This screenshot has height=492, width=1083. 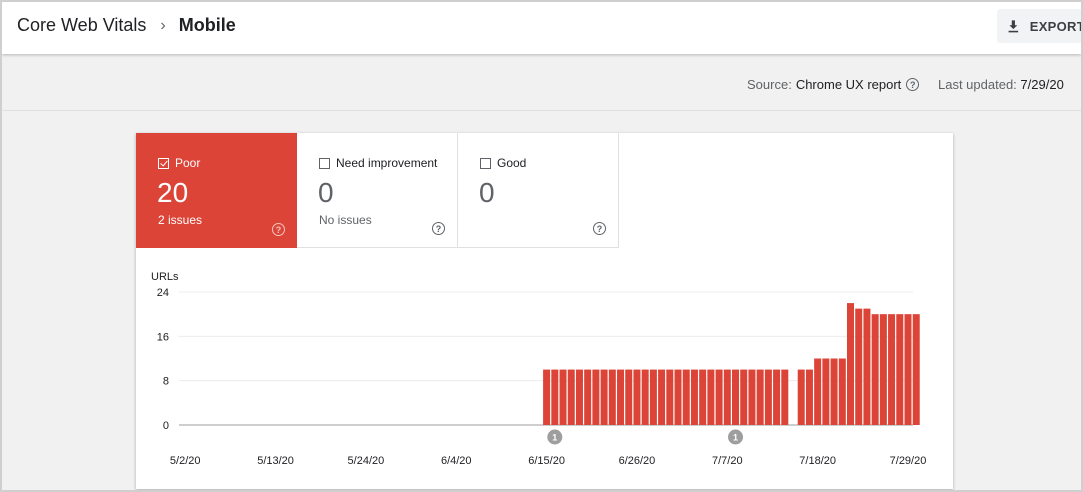 I want to click on y-tick-label: 16, so click(x=163, y=337).